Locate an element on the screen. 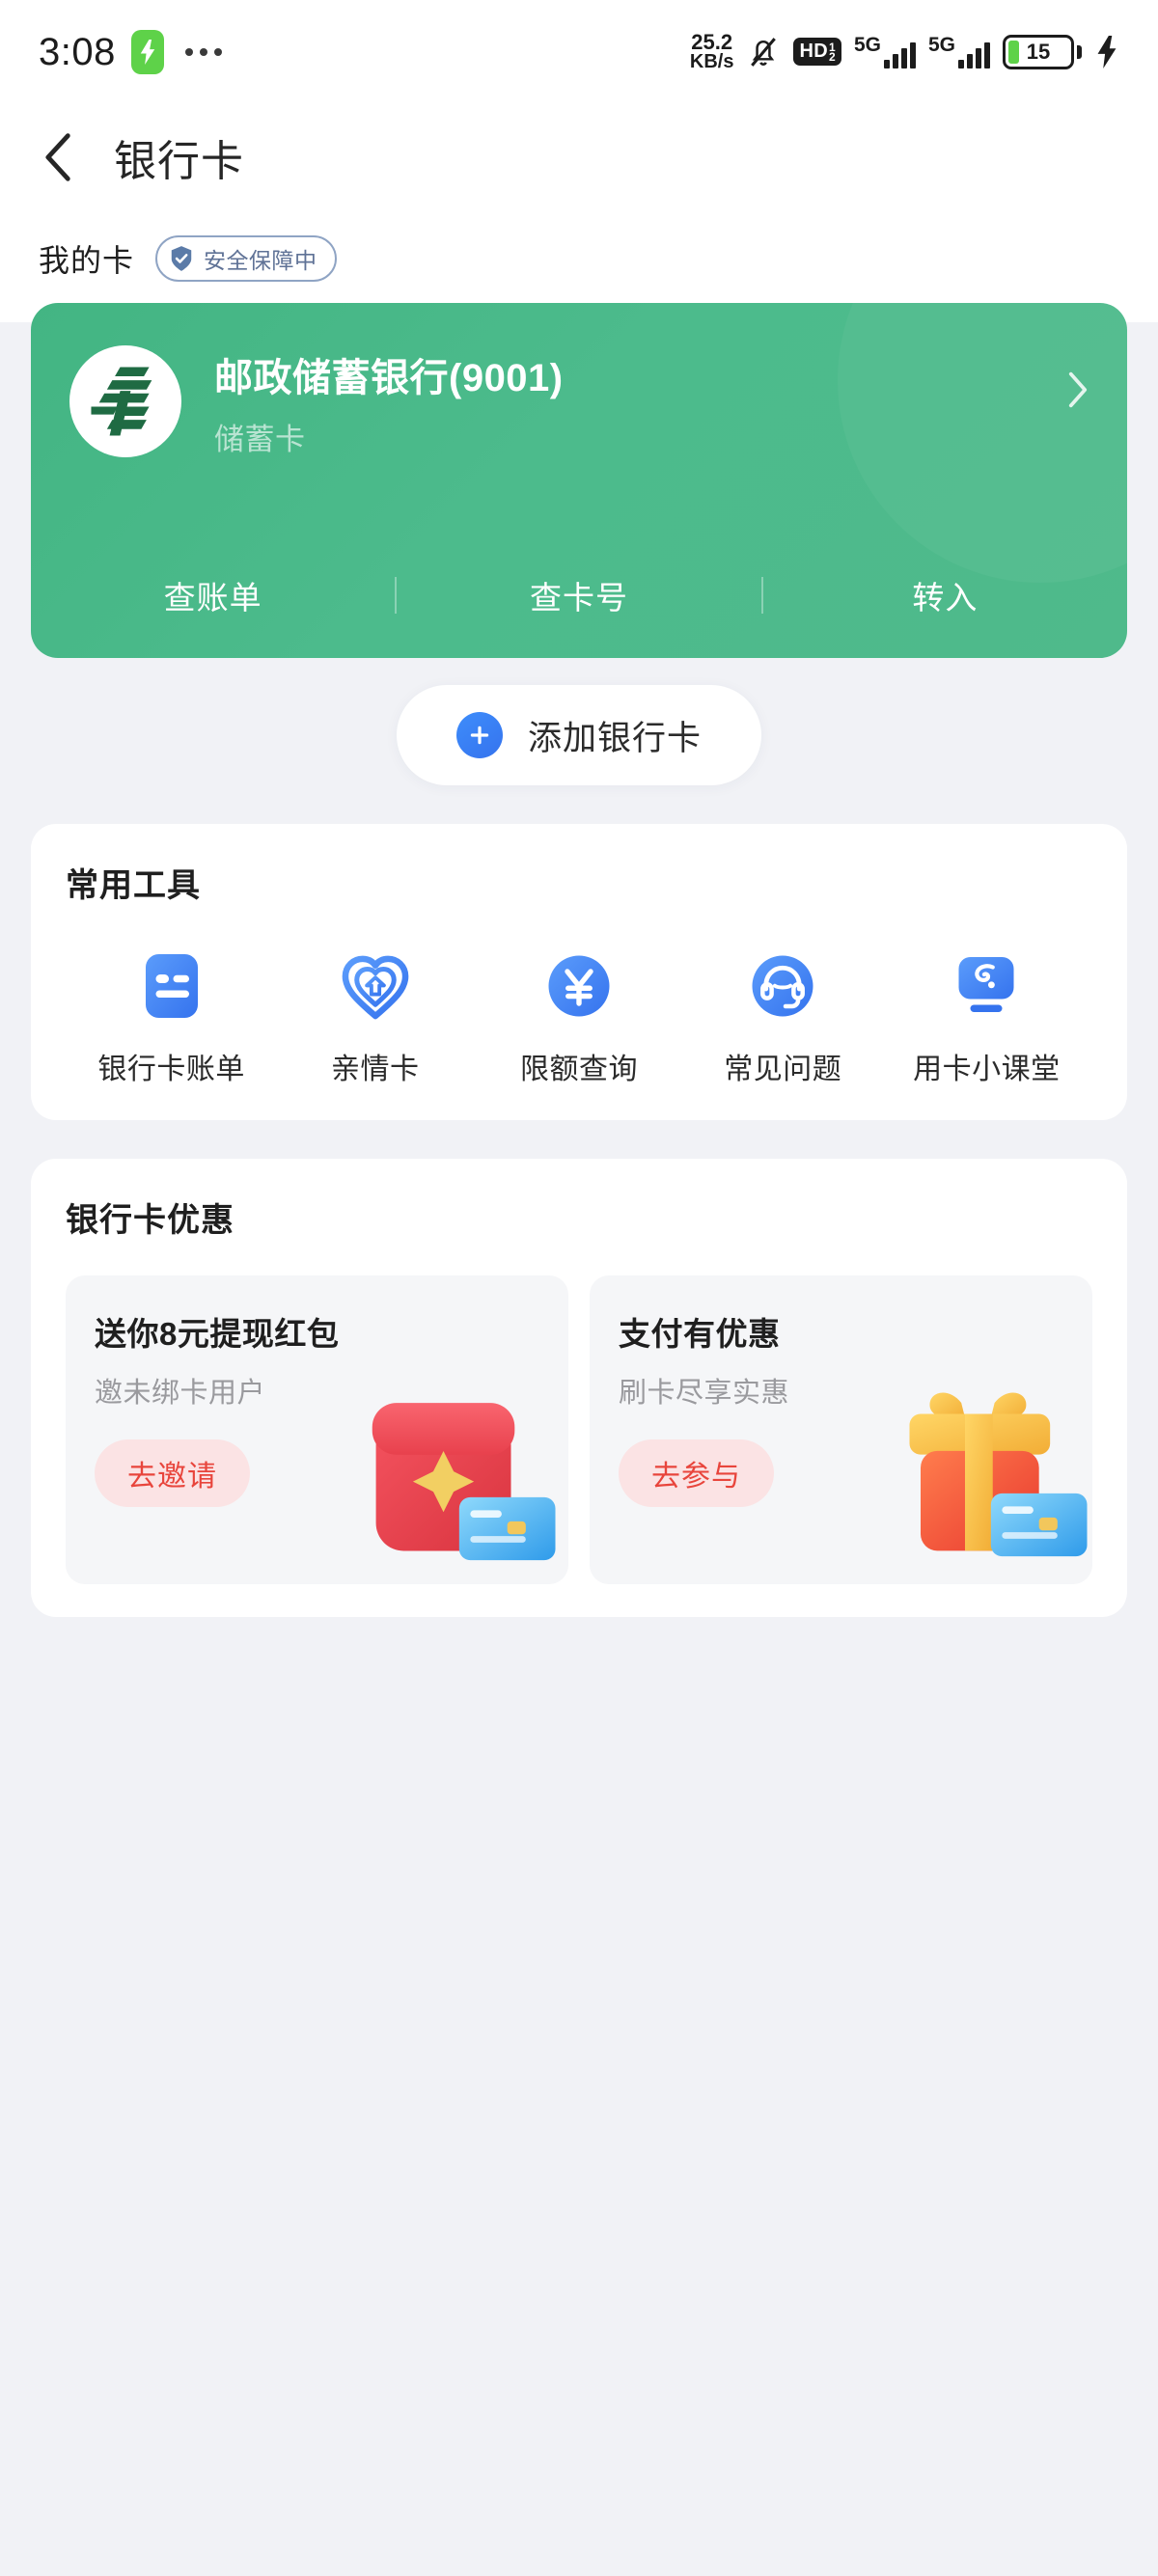  status-badge: 安全保障中 is located at coordinates (246, 259).